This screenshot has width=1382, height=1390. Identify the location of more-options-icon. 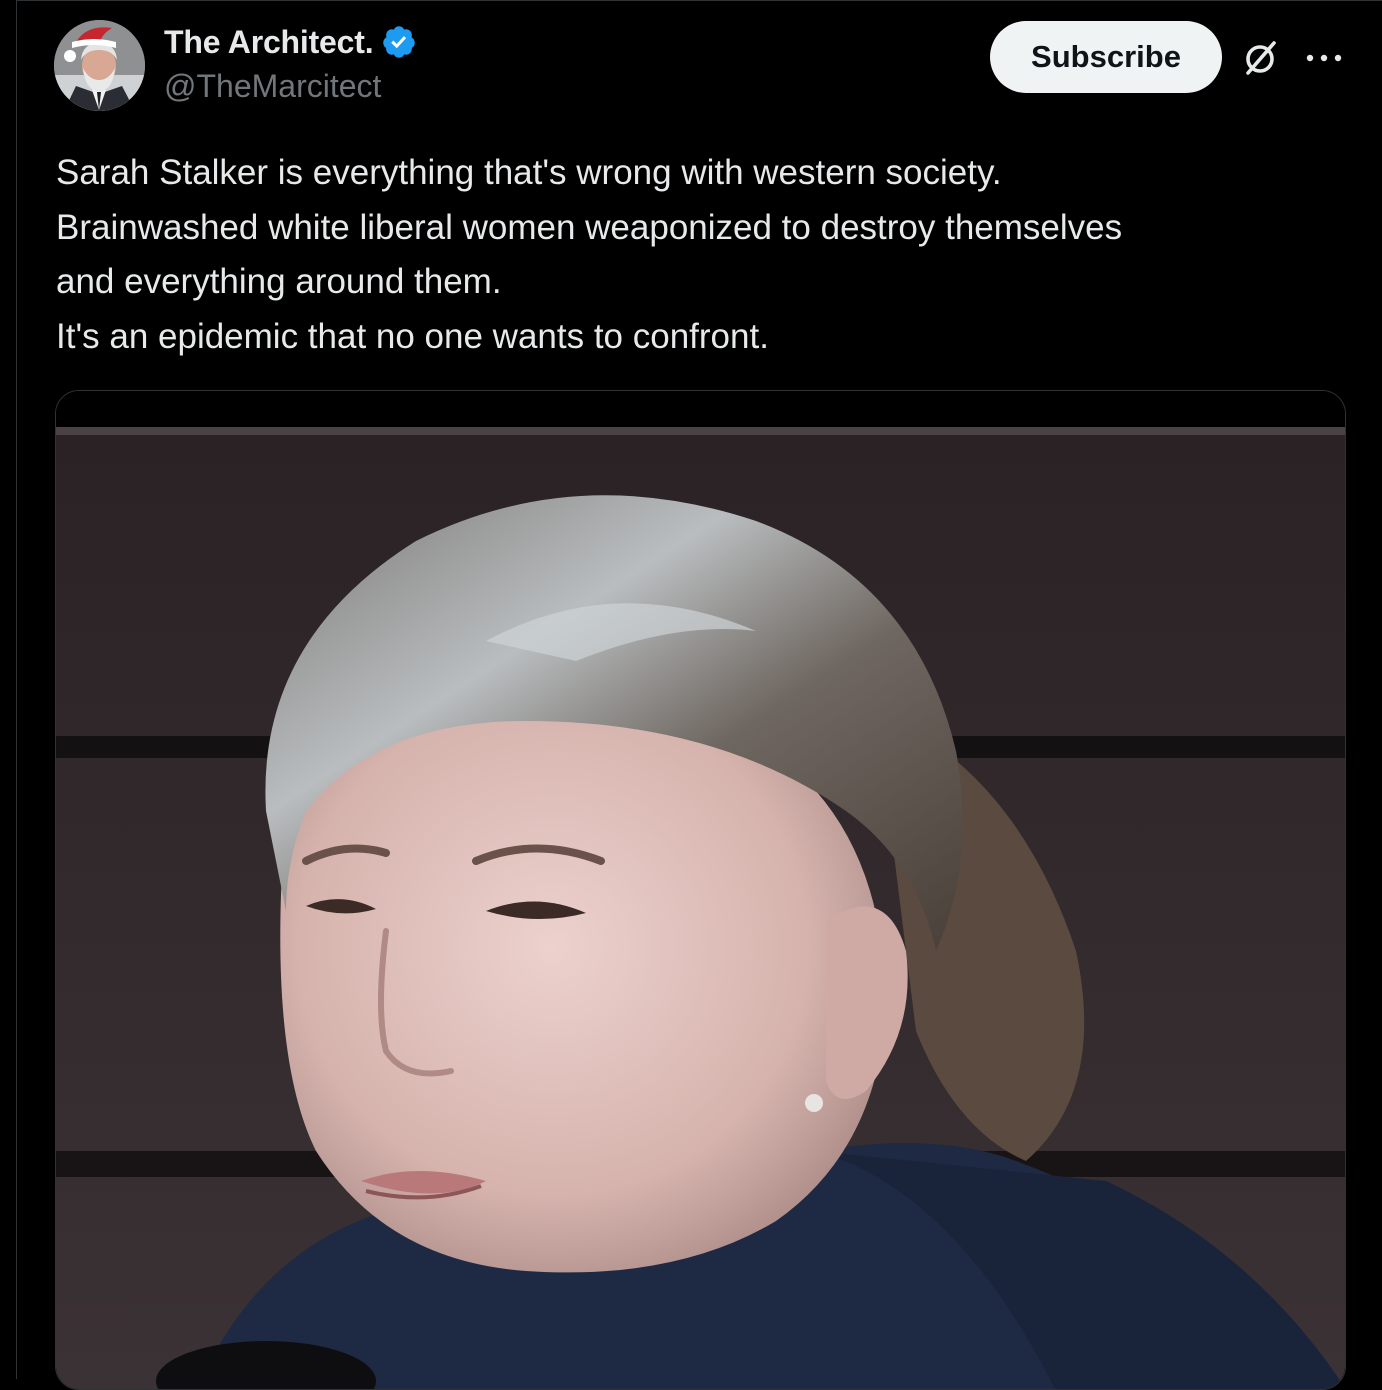
(1324, 58).